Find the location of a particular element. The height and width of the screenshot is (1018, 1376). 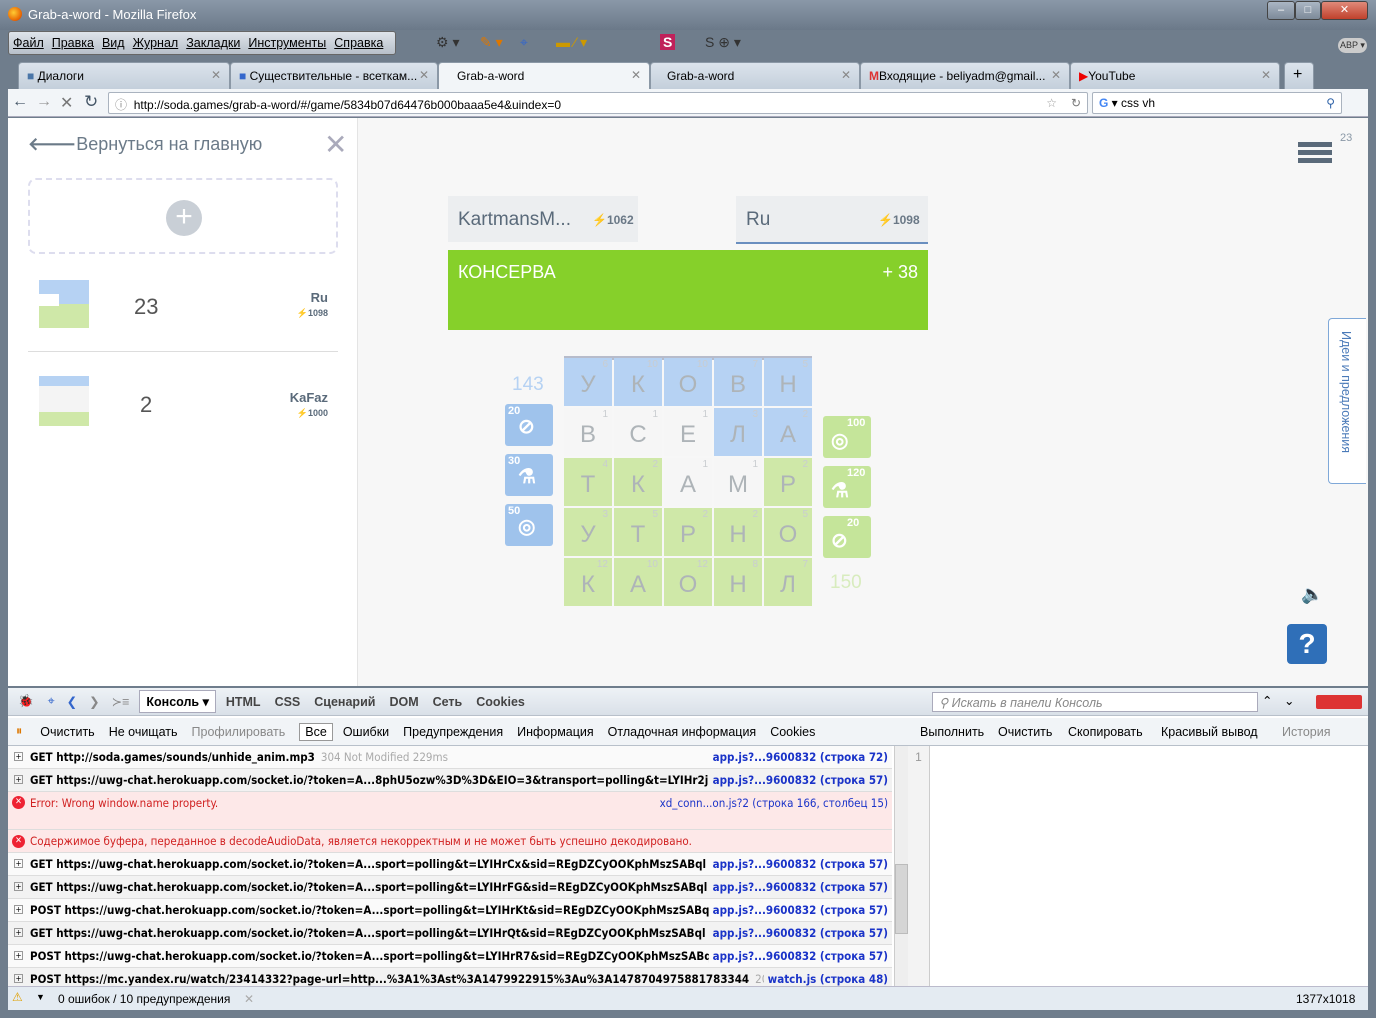

target-boost-button: 100 ◎ is located at coordinates (847, 437).